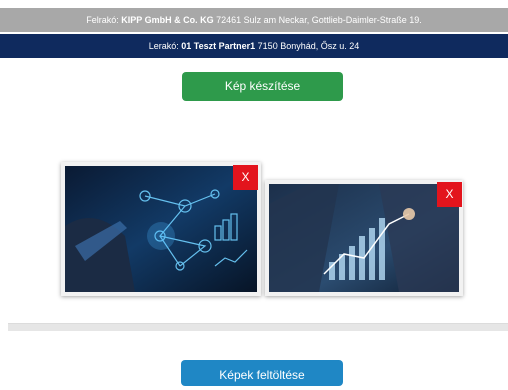 The height and width of the screenshot is (390, 508). Describe the element at coordinates (262, 373) in the screenshot. I see `upload-photos-button: Képek feltöltése` at that location.